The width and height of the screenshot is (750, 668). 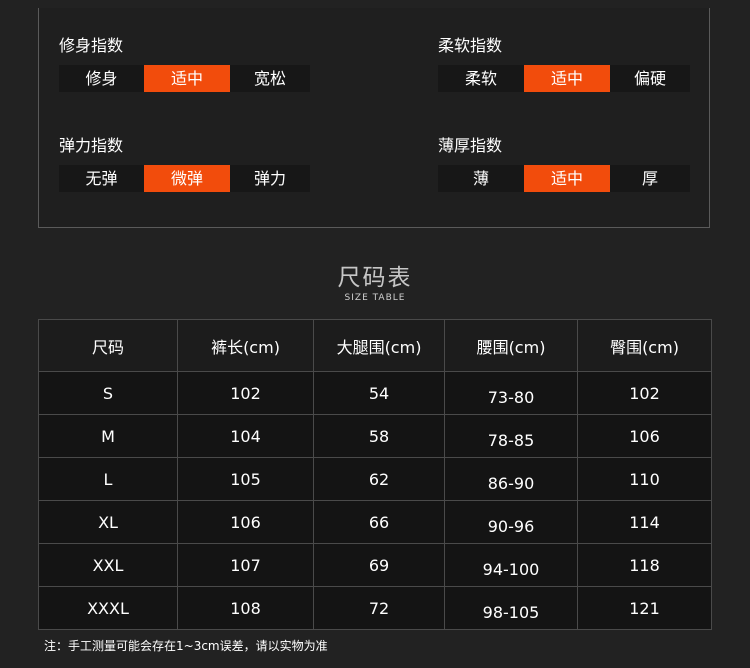 I want to click on cell-length: 105, so click(x=245, y=479).